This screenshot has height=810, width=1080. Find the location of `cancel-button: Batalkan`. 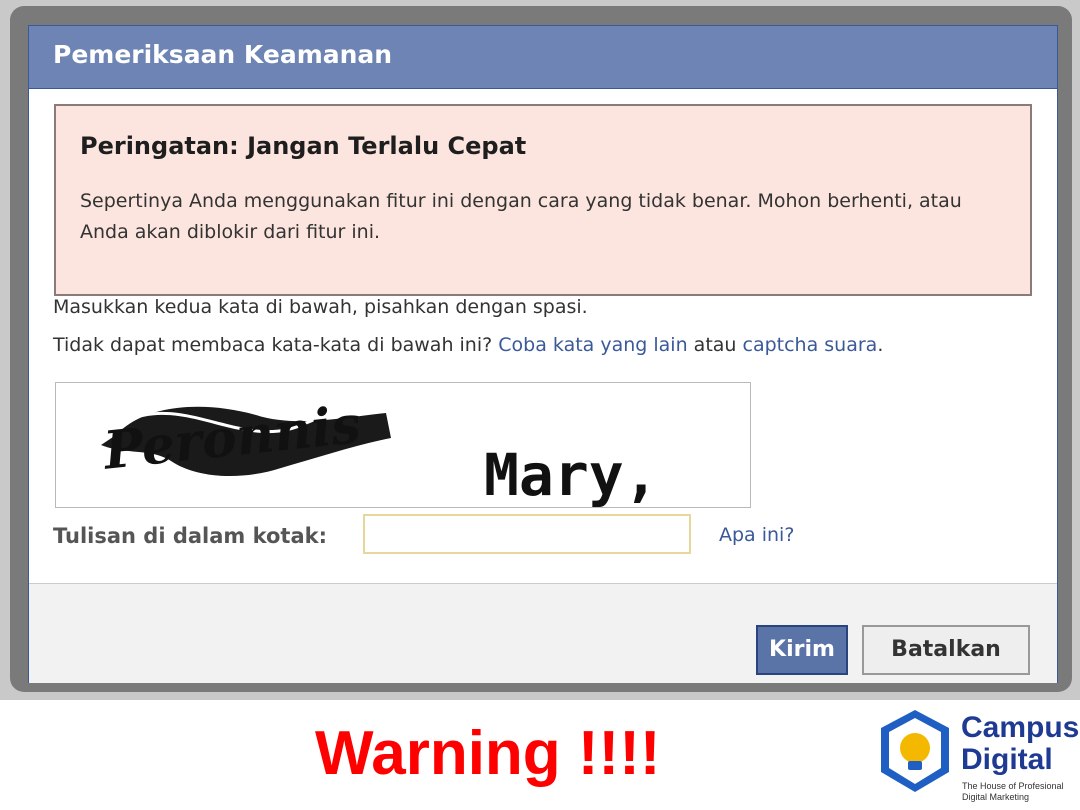

cancel-button: Batalkan is located at coordinates (946, 650).